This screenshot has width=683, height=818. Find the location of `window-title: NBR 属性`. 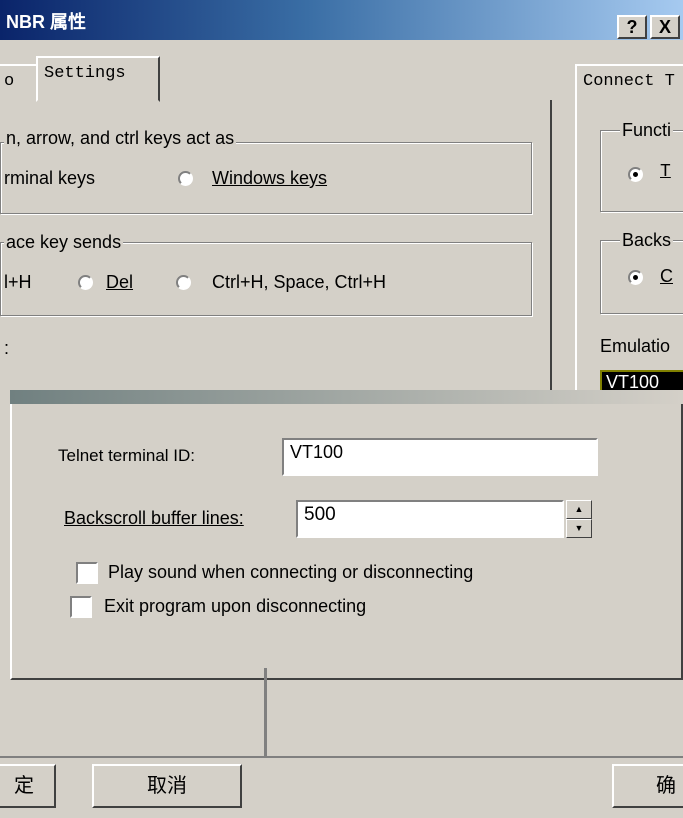

window-title: NBR 属性 is located at coordinates (46, 22).